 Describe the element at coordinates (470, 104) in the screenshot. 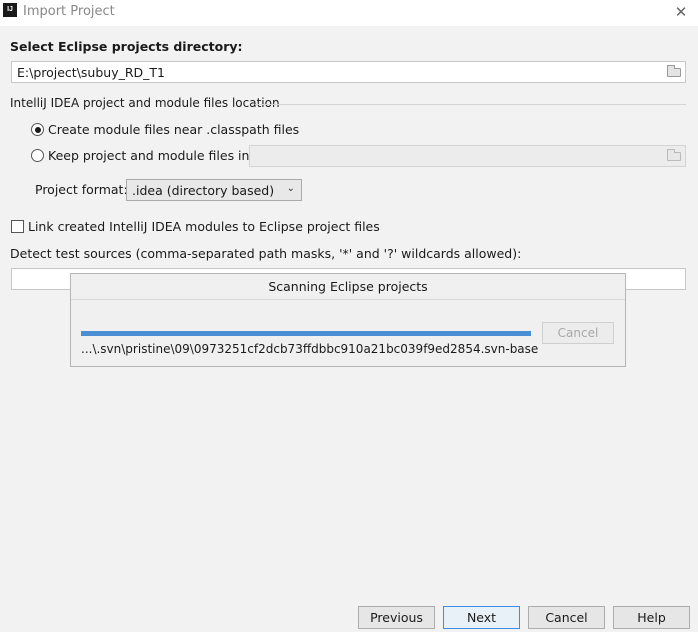

I see `section-divider` at that location.